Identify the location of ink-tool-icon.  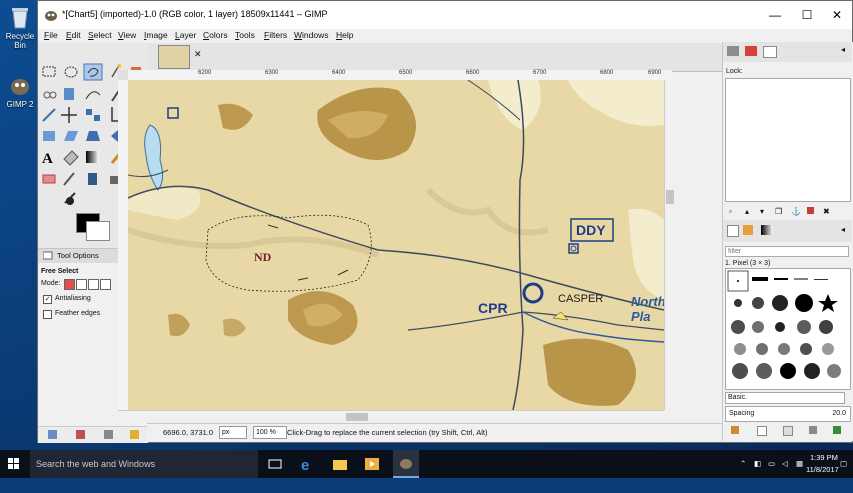
(92, 179).